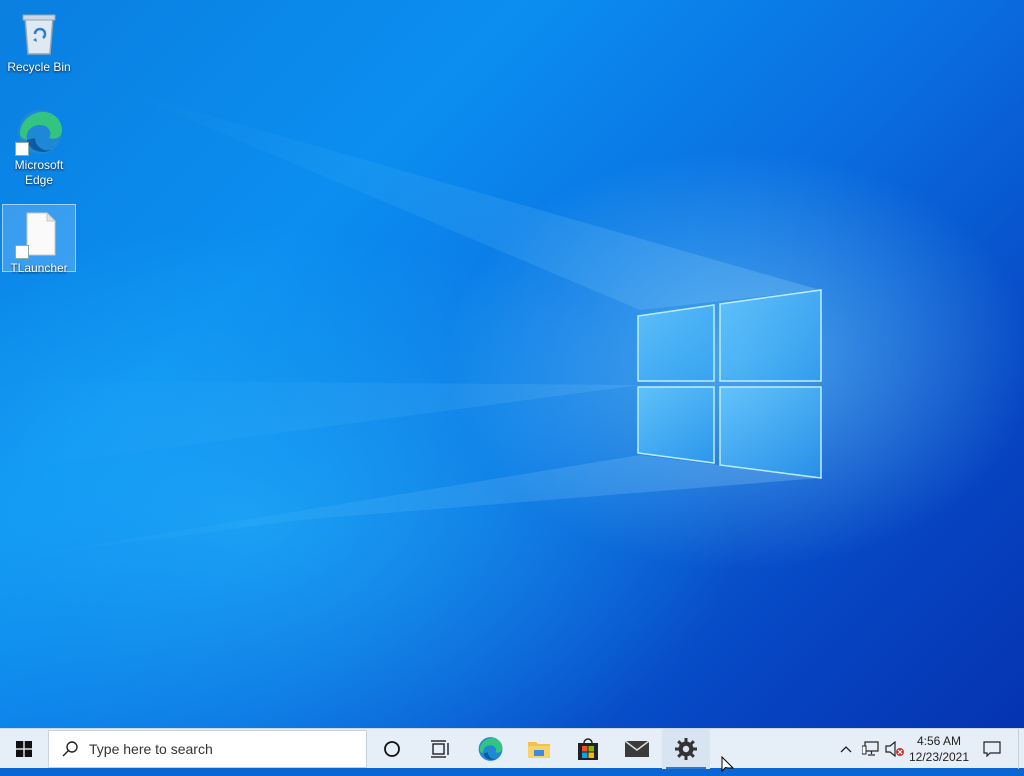 The width and height of the screenshot is (1024, 776). I want to click on task-view-icon, so click(440, 749).